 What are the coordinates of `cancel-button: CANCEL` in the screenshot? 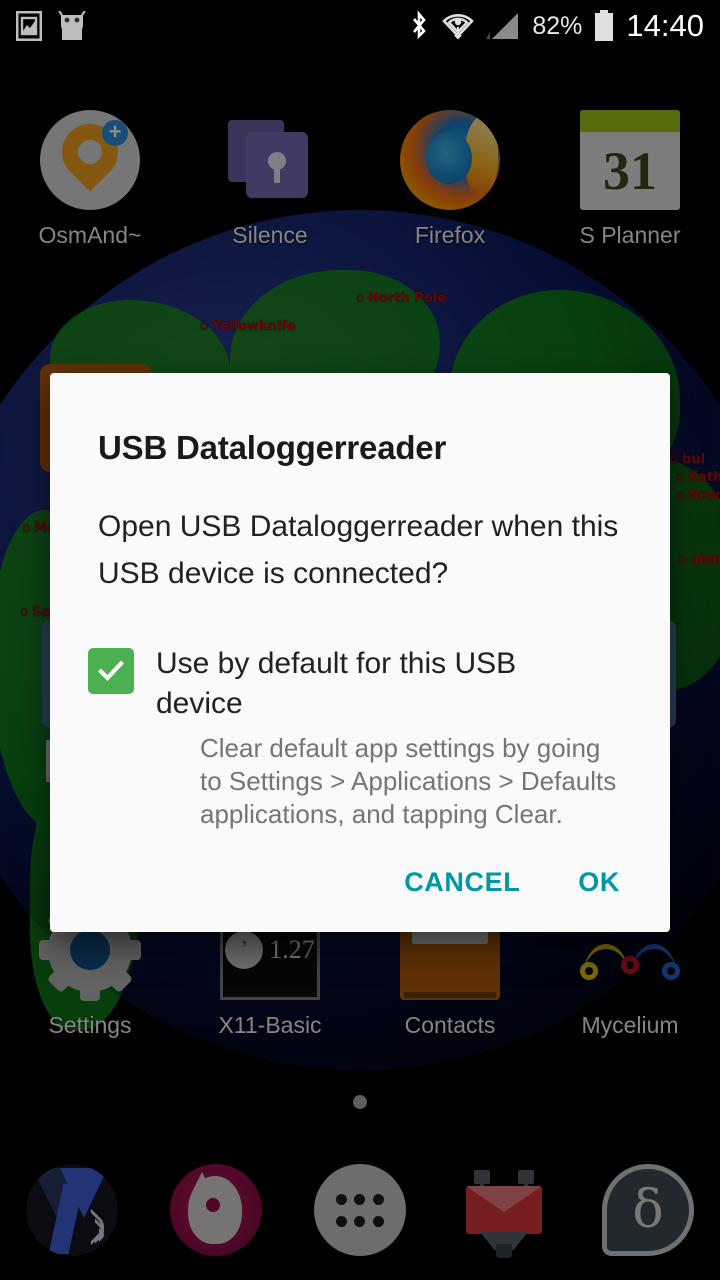 It's located at (462, 882).